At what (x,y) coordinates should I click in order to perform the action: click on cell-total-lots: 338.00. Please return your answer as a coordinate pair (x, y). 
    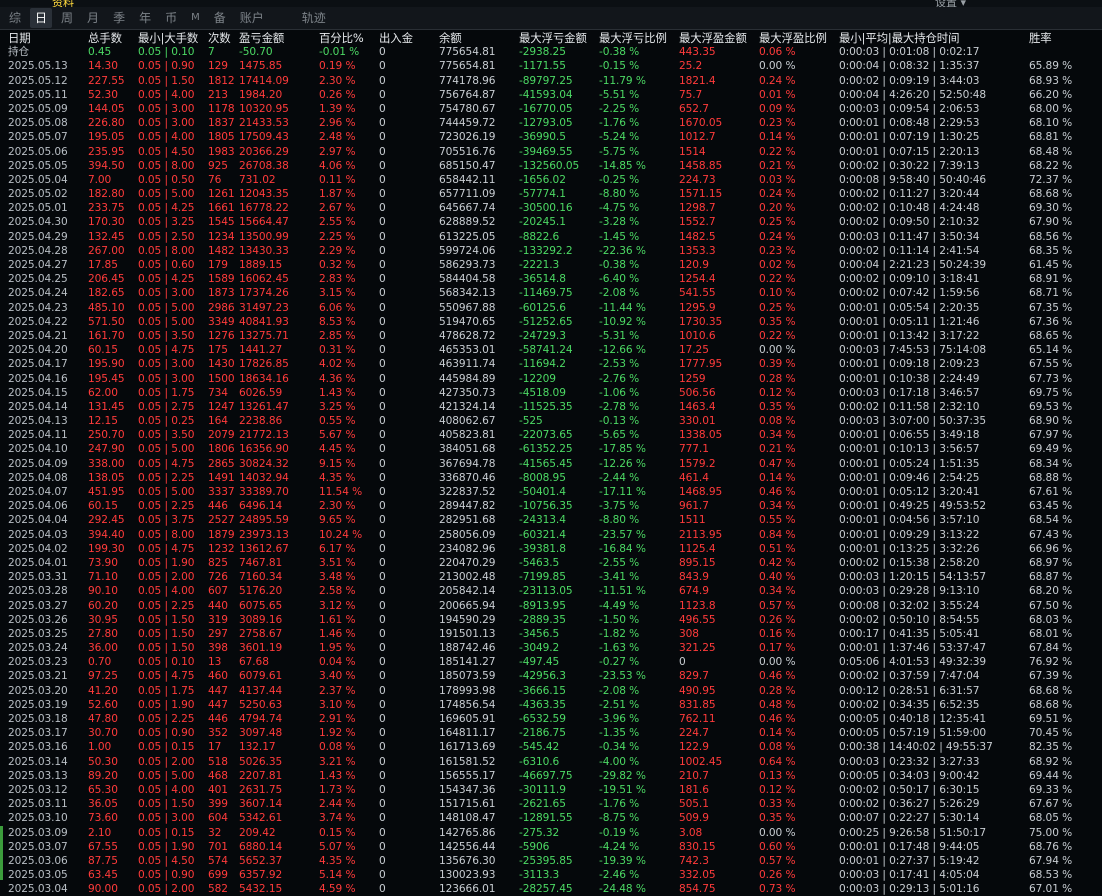
    Looking at the image, I should click on (106, 463).